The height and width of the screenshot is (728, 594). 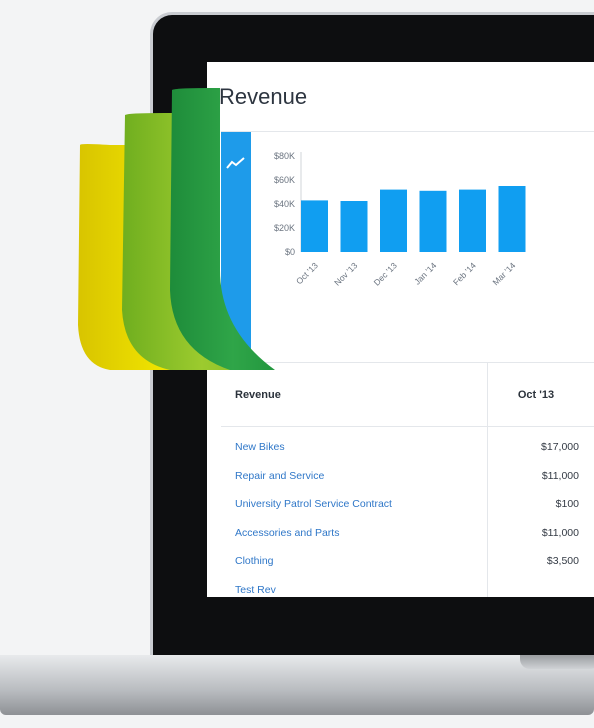 I want to click on x-tick-label: Jan '14, so click(x=425, y=273).